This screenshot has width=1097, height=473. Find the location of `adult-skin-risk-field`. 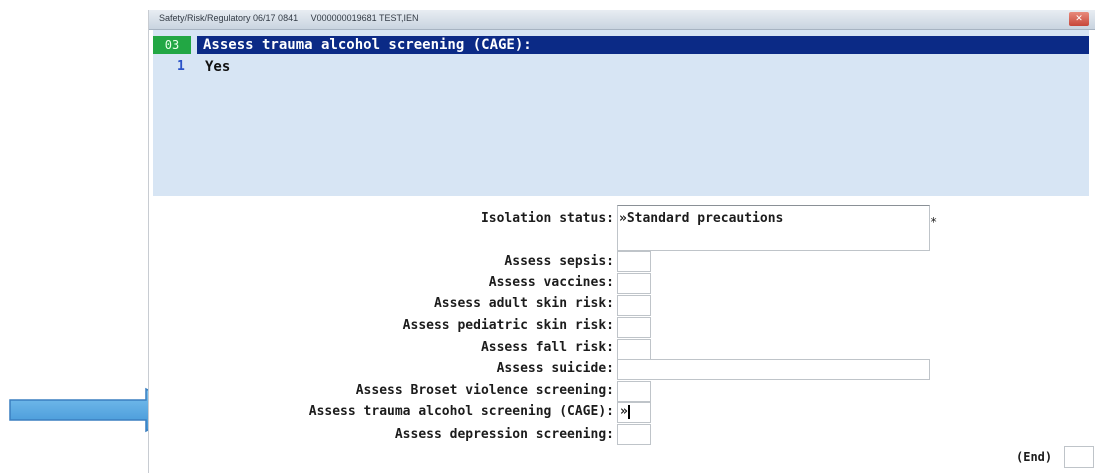

adult-skin-risk-field is located at coordinates (634, 305).